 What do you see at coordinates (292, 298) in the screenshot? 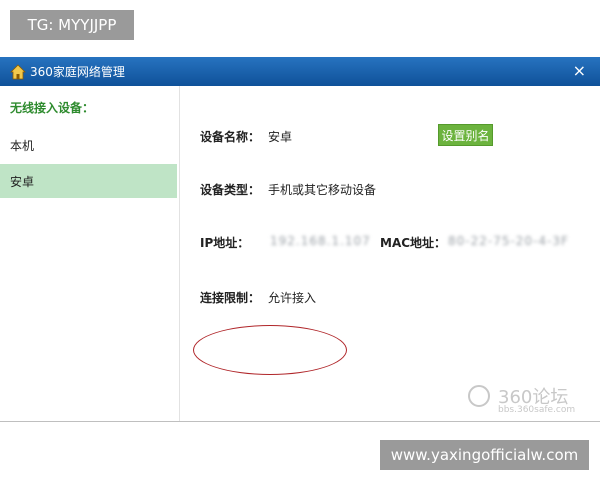
I see `connection-limit-value: 允许接入` at bounding box center [292, 298].